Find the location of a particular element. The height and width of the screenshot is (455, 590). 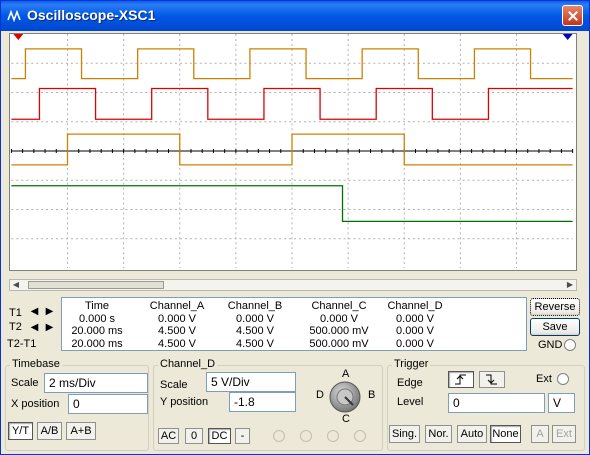

trigger-title: Trigger is located at coordinates (411, 364).